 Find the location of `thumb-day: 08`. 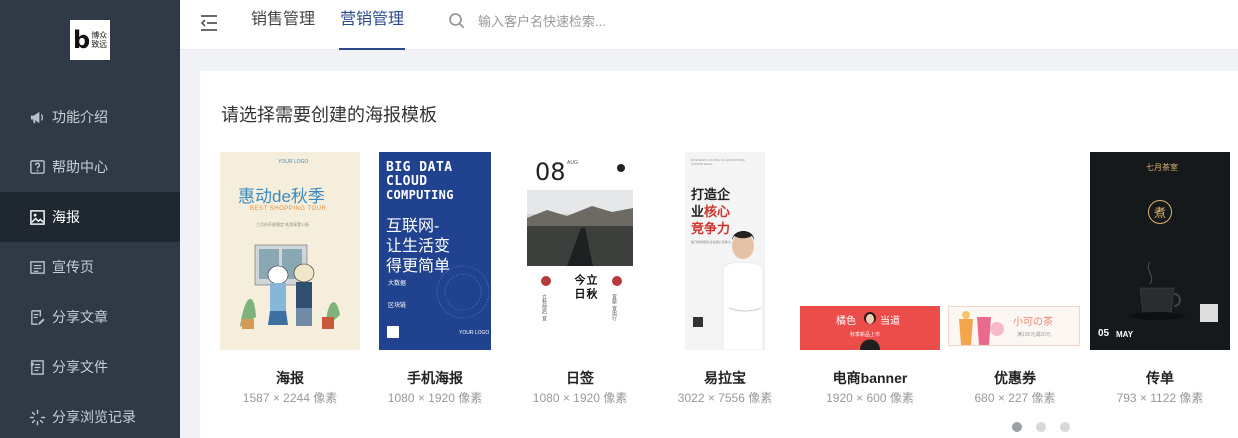

thumb-day: 08 is located at coordinates (550, 172).